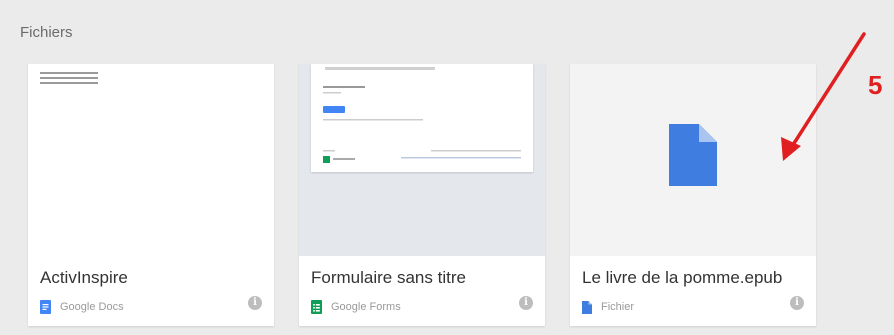 Image resolution: width=894 pixels, height=335 pixels. I want to click on annotation-number: 5, so click(875, 85).